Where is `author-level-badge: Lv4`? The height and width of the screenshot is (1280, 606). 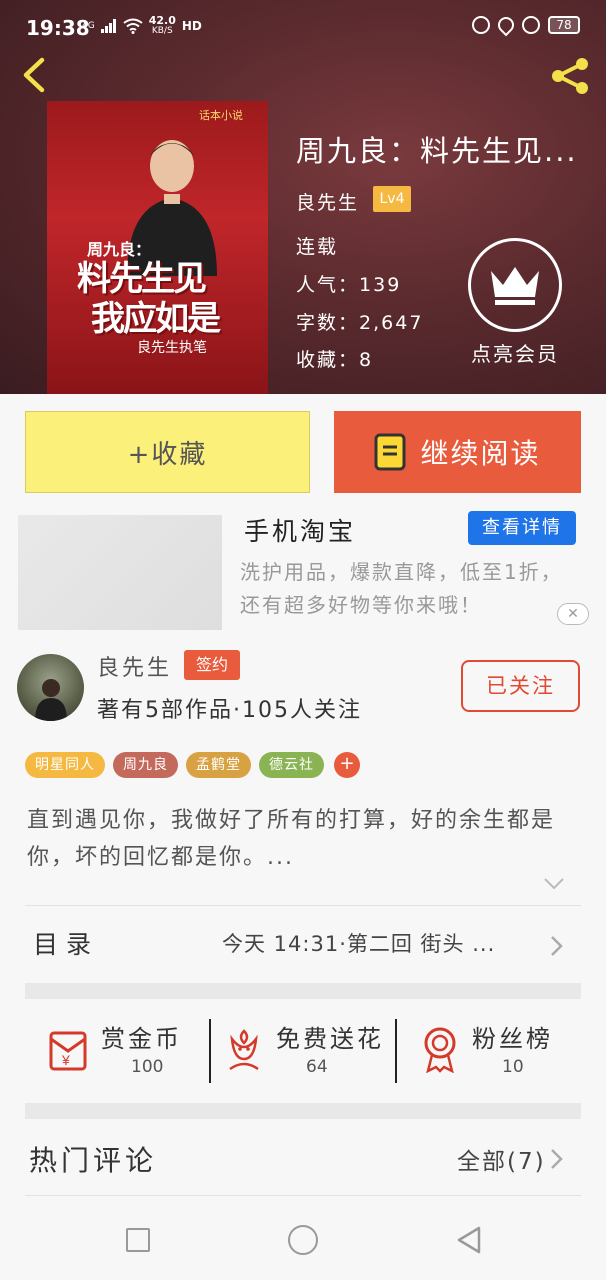 author-level-badge: Lv4 is located at coordinates (392, 199).